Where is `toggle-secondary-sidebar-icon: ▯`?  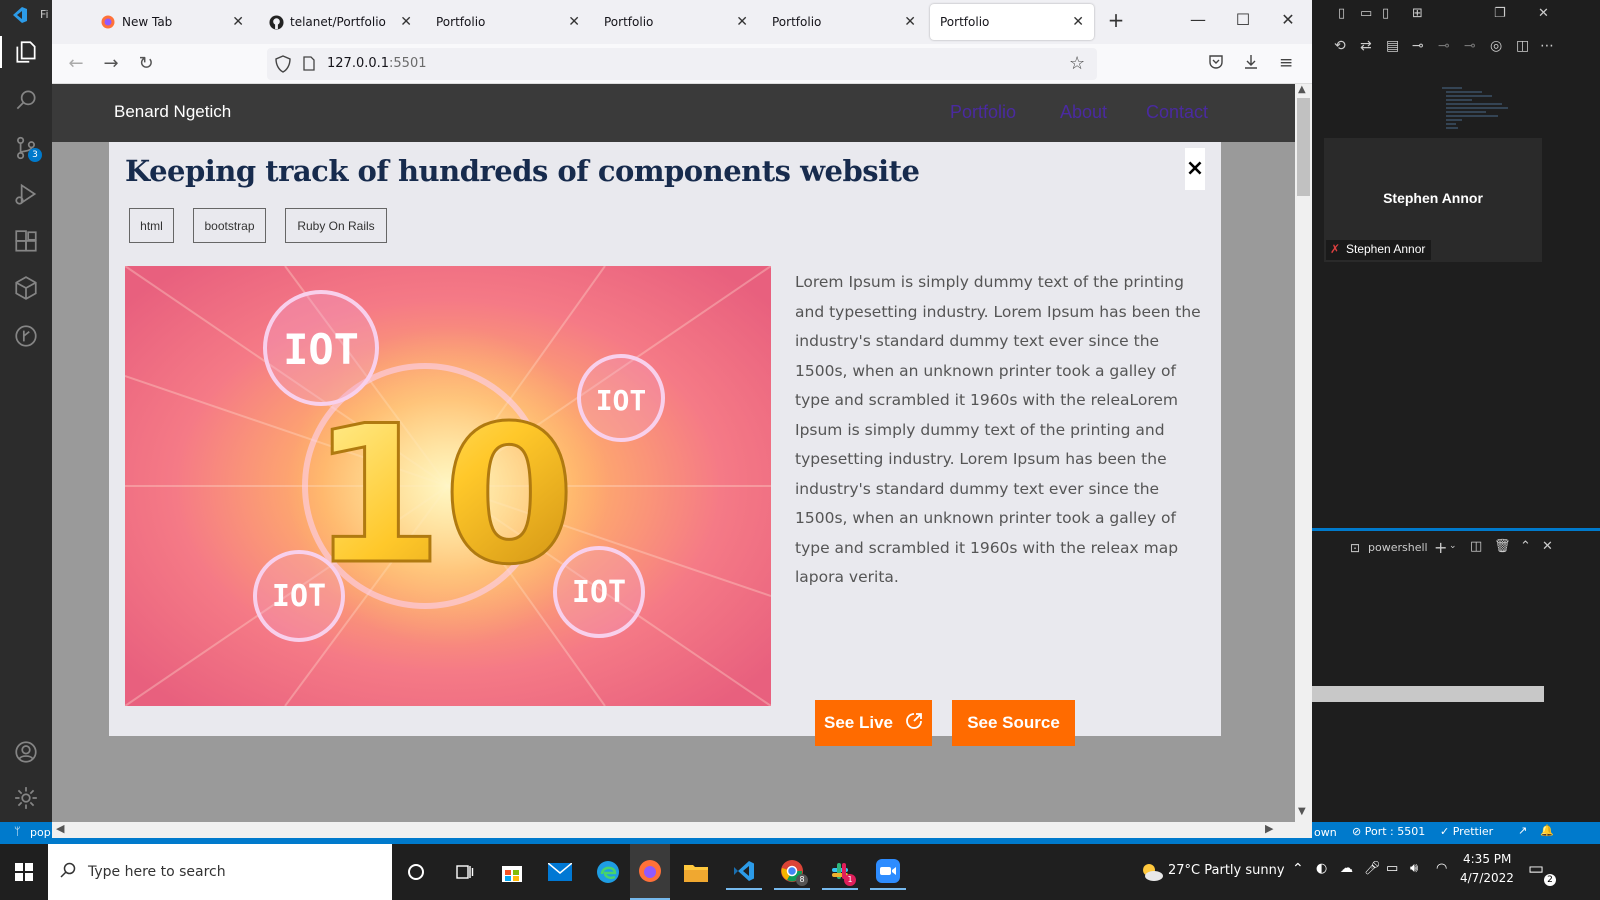
toggle-secondary-sidebar-icon: ▯ is located at coordinates (1385, 13).